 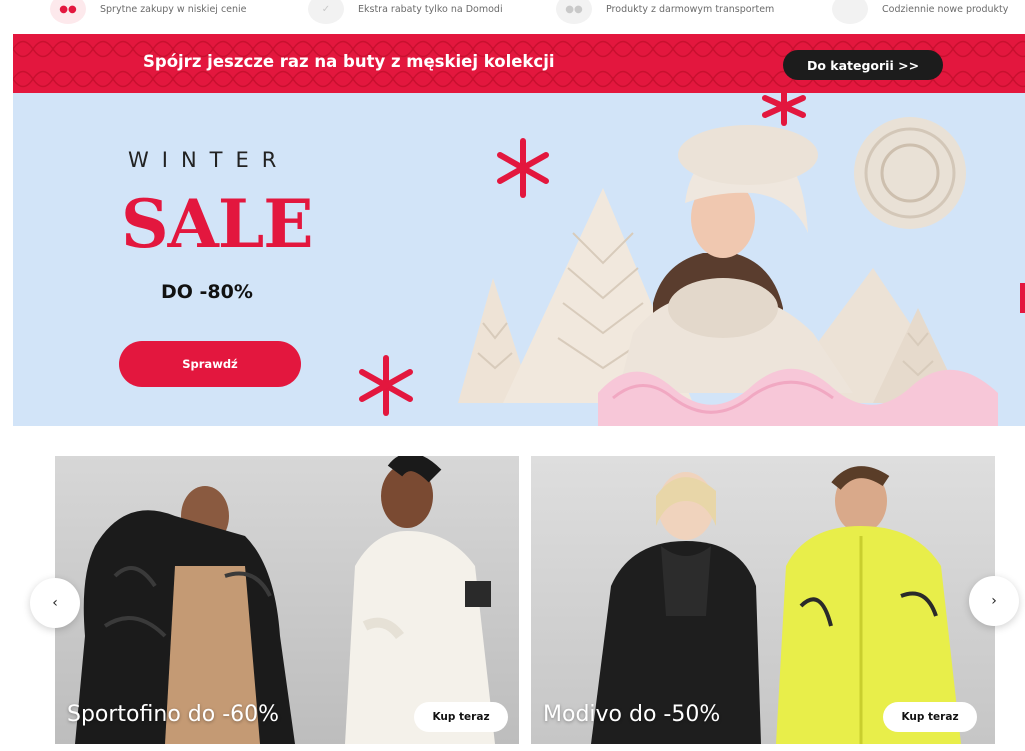 I want to click on benefit-extra-discounts: ✓ Ekstra rabaty tylko na Domodi, so click(x=405, y=12).